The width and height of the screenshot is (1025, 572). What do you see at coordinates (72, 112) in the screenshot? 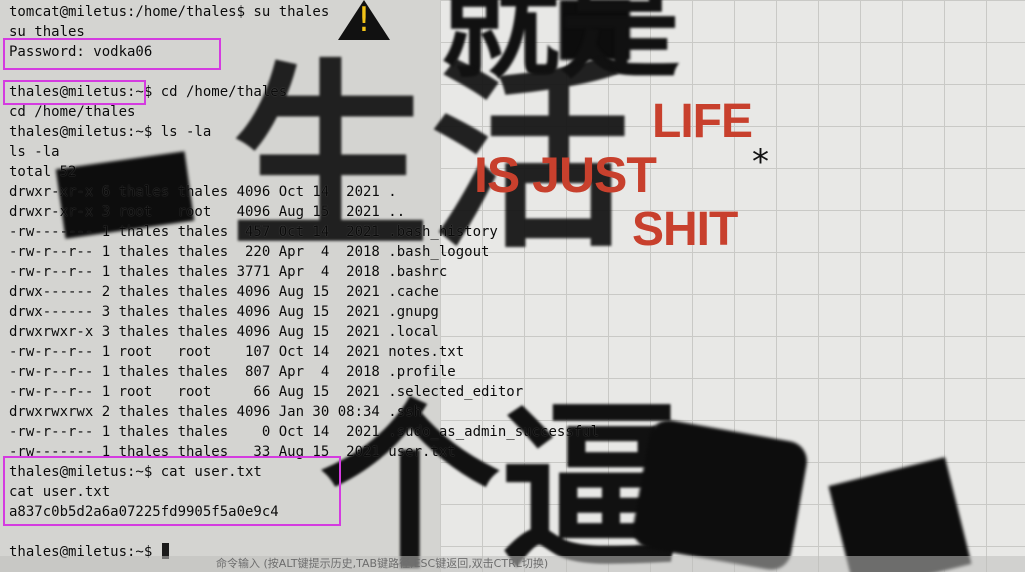
I see `terminal-line: cd /home/thales` at bounding box center [72, 112].